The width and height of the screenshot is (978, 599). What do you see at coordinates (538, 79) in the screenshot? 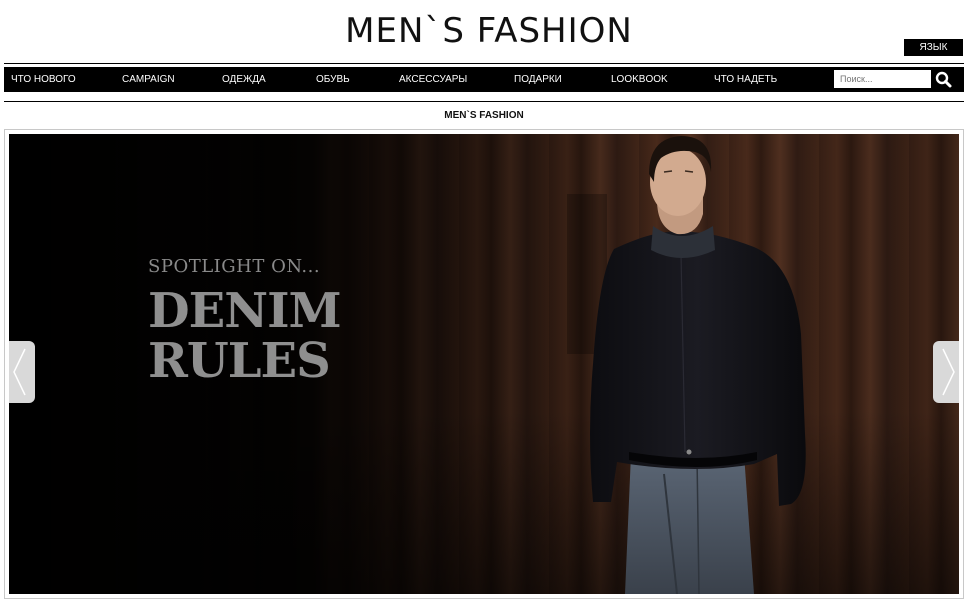
I see `nav-item-gifts: ПОДАРКИ` at bounding box center [538, 79].